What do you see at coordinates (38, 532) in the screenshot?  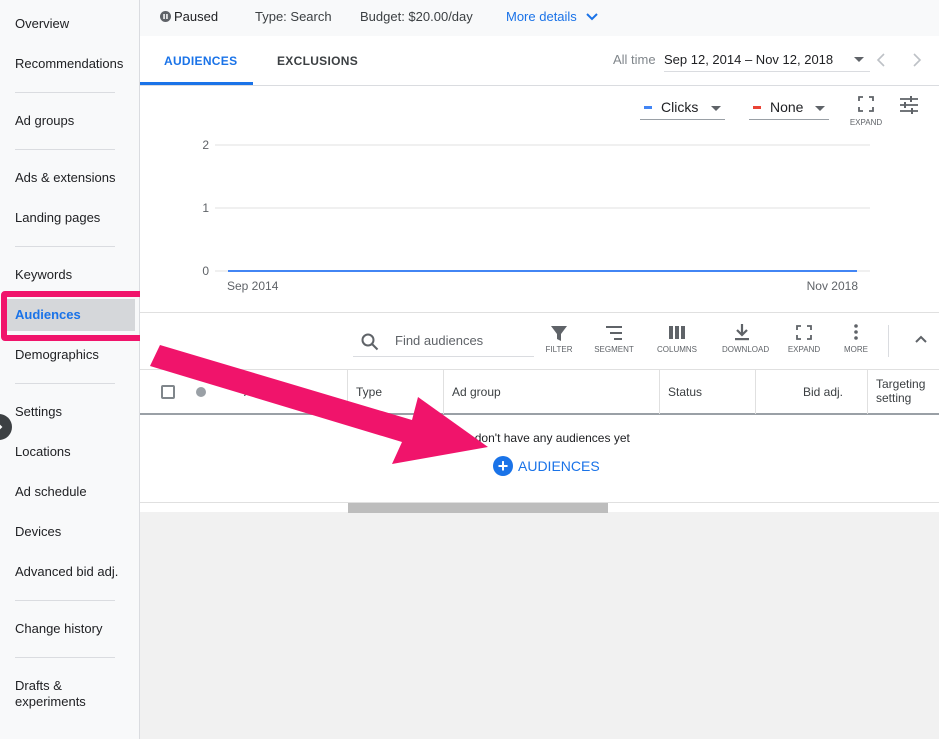 I see `sidebar-item-devices: Devices` at bounding box center [38, 532].